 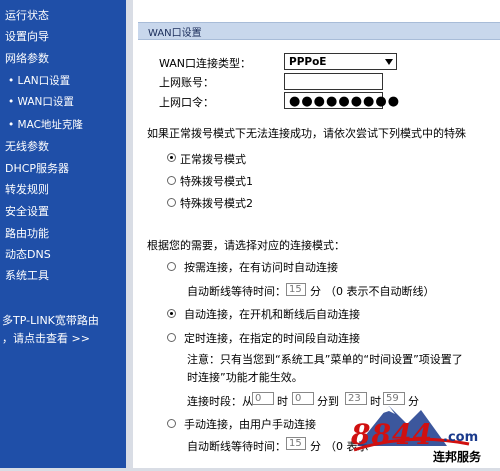 What do you see at coordinates (325, 359) in the screenshot?
I see `timed-note-line1: 注意：只有当您到“系统工具”菜单的“时间设置”项设置了` at bounding box center [325, 359].